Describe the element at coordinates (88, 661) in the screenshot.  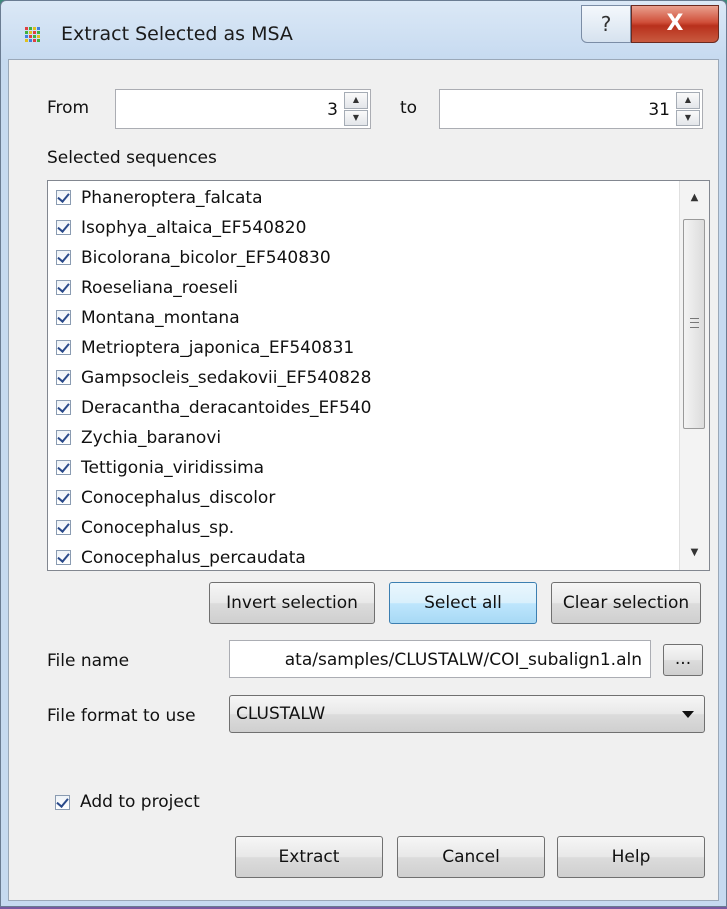
I see `file-name-label: File name` at that location.